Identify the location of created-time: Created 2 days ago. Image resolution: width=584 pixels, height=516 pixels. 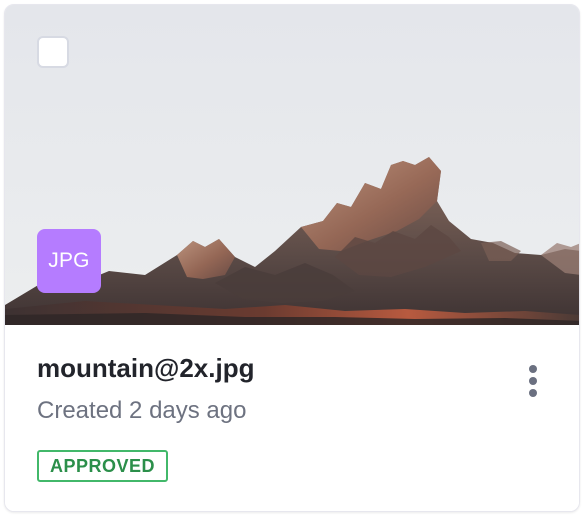
(142, 410).